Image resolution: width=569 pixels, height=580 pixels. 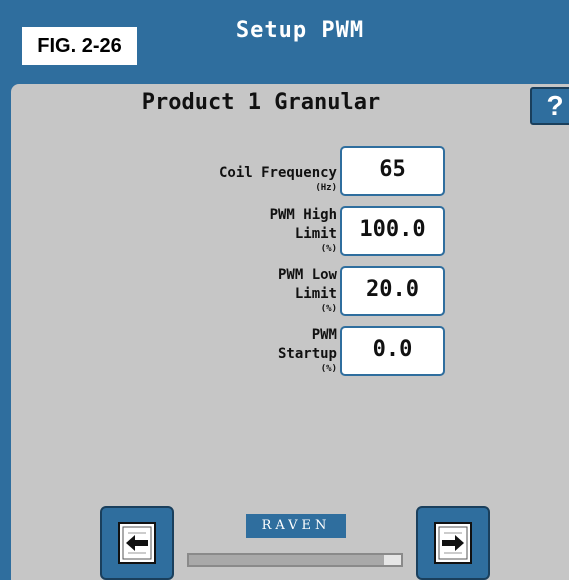 I want to click on field-label-pwm-startup: PWM Startup (%), so click(x=307, y=350).